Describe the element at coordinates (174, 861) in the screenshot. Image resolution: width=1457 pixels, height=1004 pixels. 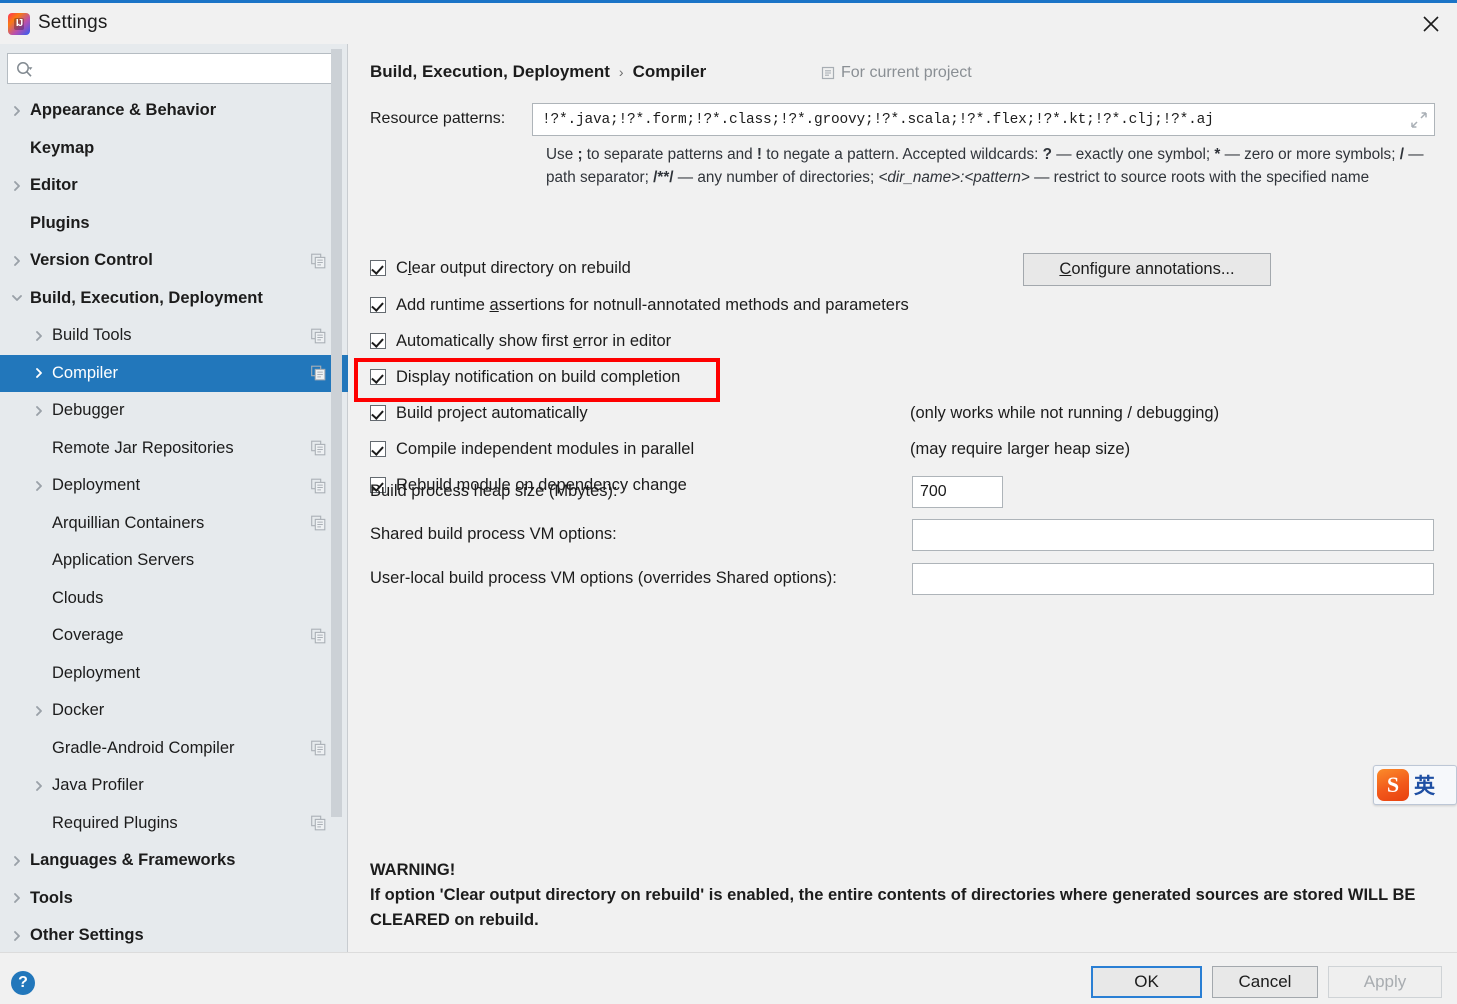
I see `sidebar-item-languages-frameworks: Languages & Frameworks` at that location.